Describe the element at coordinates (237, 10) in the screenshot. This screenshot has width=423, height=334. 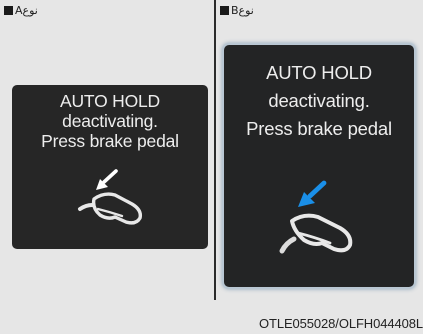
I see `type-b-label: نوعB` at that location.